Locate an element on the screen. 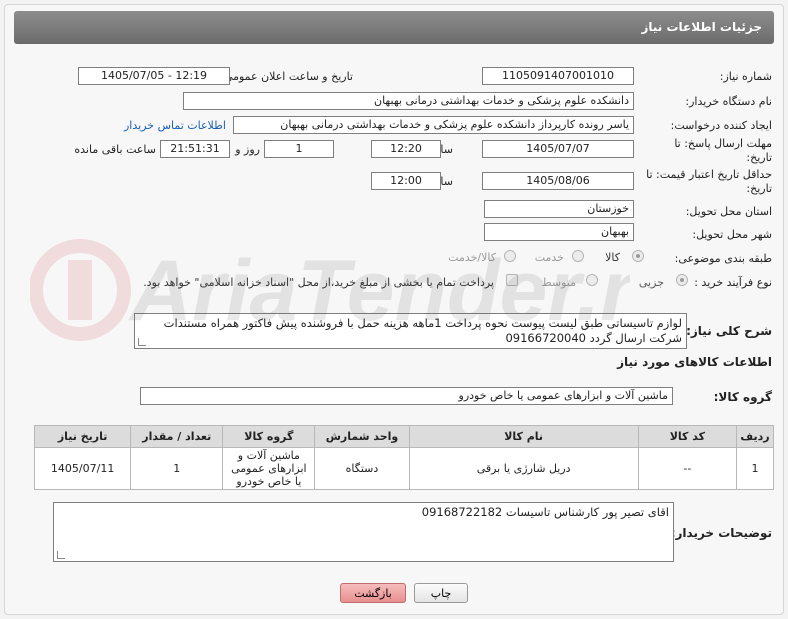 The image size is (788, 619). cell-unit: دستگاه is located at coordinates (362, 468).